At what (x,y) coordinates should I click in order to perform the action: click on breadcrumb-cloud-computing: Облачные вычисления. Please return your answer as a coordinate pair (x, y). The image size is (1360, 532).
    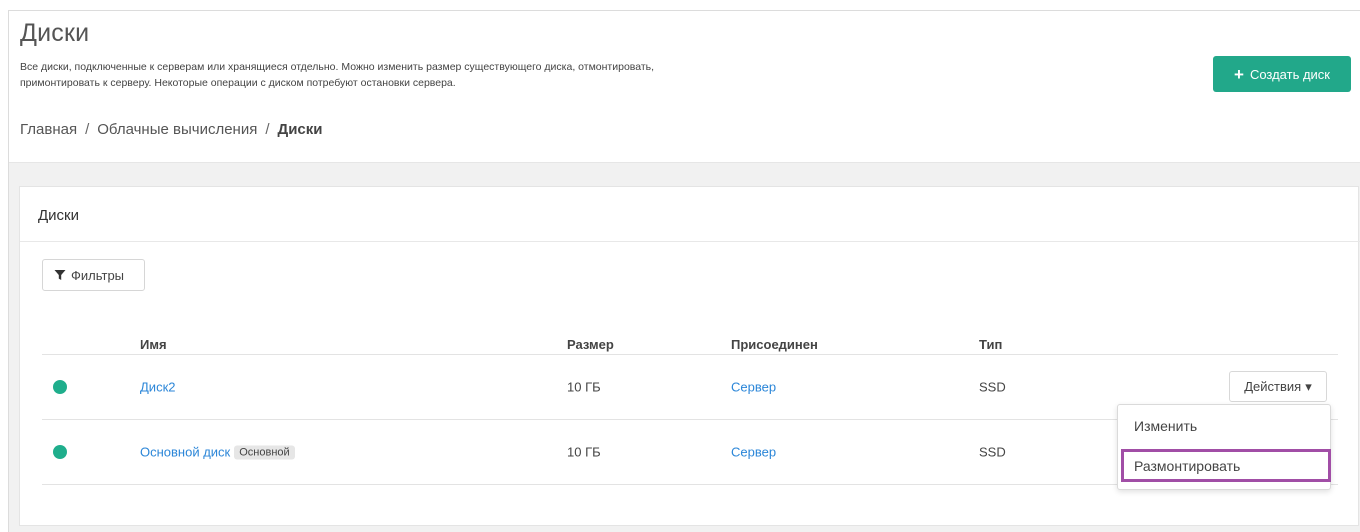
    Looking at the image, I should click on (177, 129).